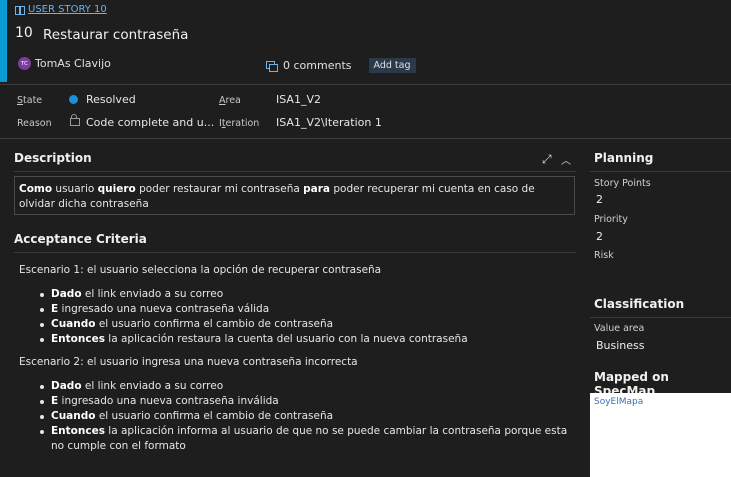 This screenshot has height=477, width=731. Describe the element at coordinates (599, 236) in the screenshot. I see `priority-value: 2` at that location.